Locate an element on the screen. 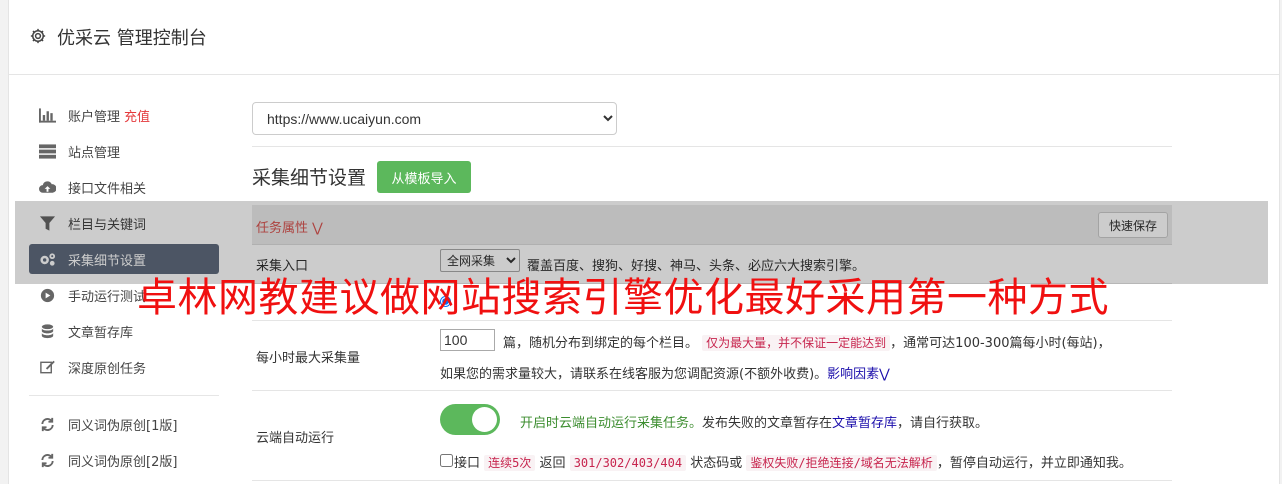 The width and height of the screenshot is (1282, 484). code-highlight: 301/302/403/404 is located at coordinates (628, 463).